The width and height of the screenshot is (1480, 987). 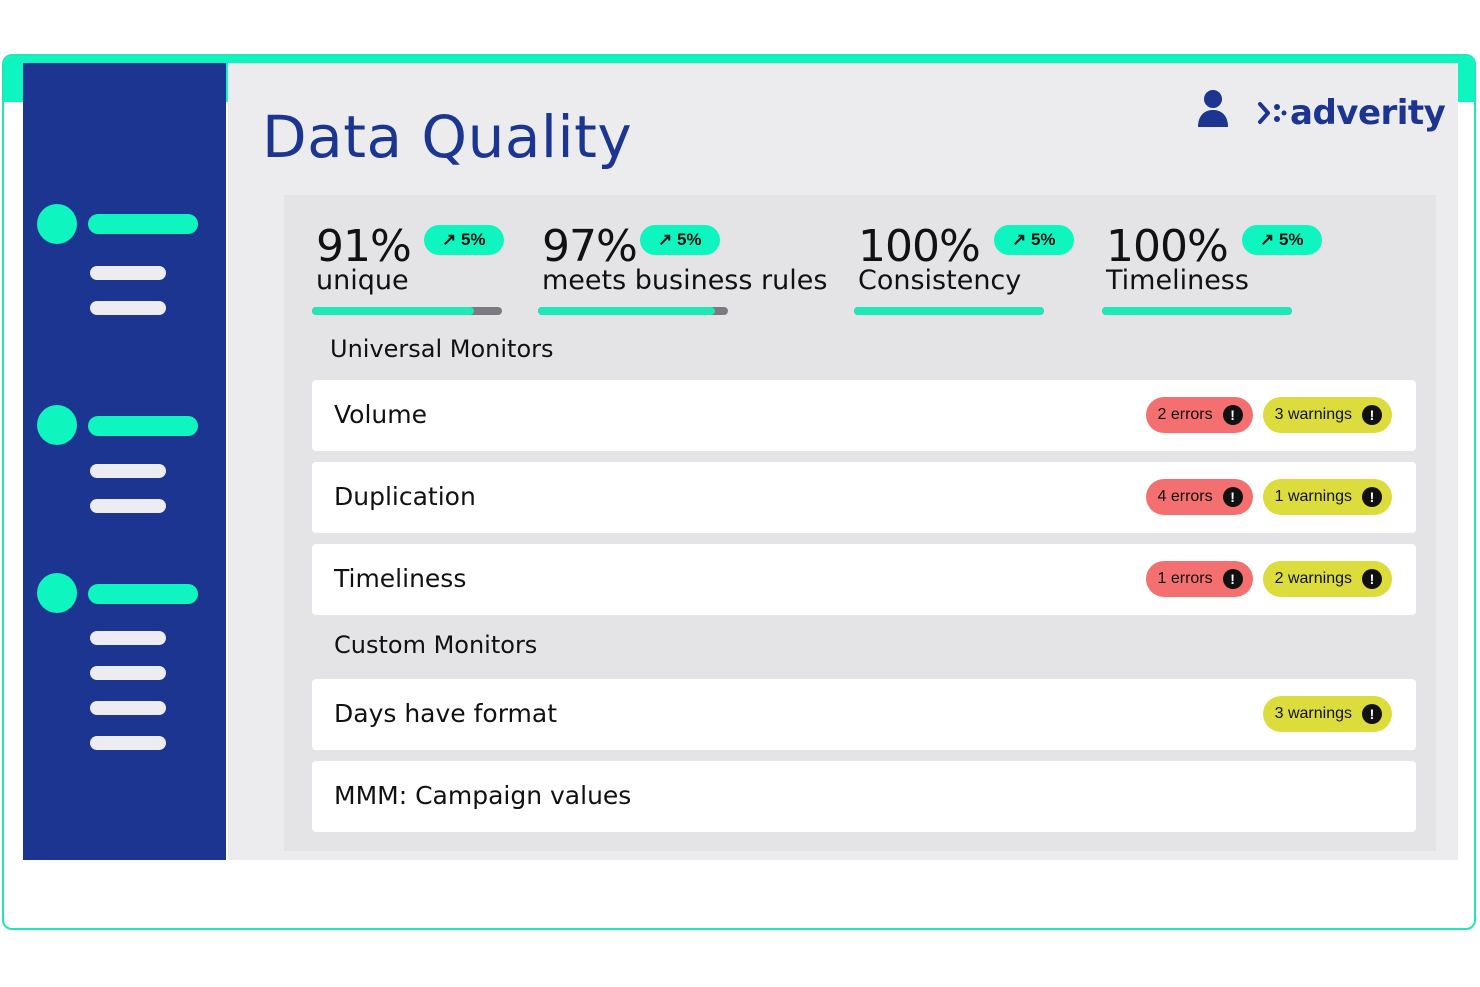 What do you see at coordinates (1313, 578) in the screenshot?
I see `warnings-count: 2 warnings` at bounding box center [1313, 578].